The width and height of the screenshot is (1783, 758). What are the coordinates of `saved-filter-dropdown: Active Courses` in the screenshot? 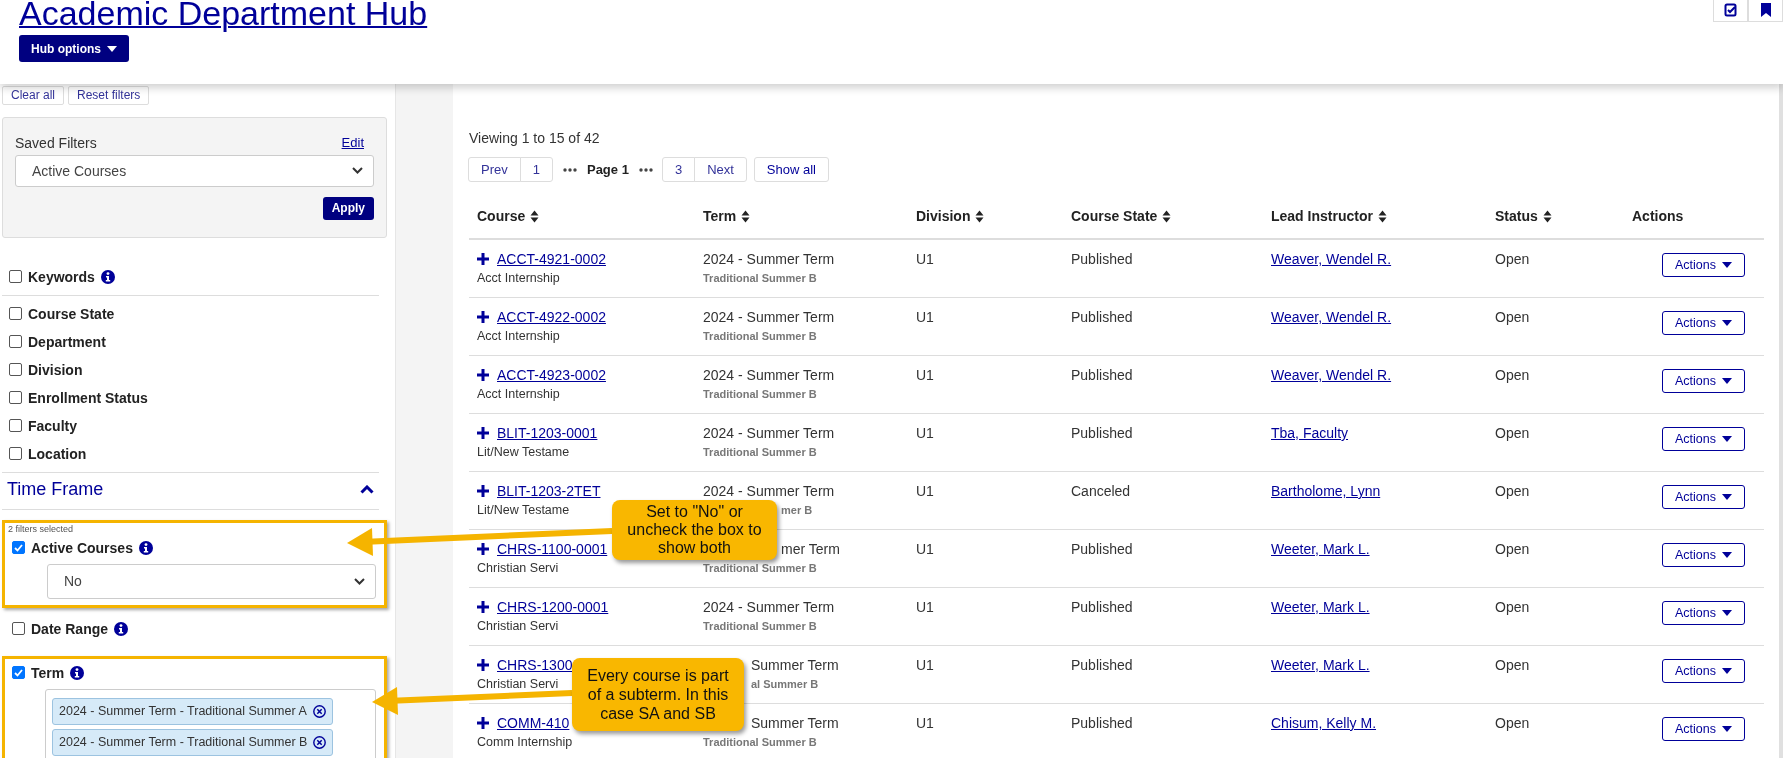 It's located at (194, 170).